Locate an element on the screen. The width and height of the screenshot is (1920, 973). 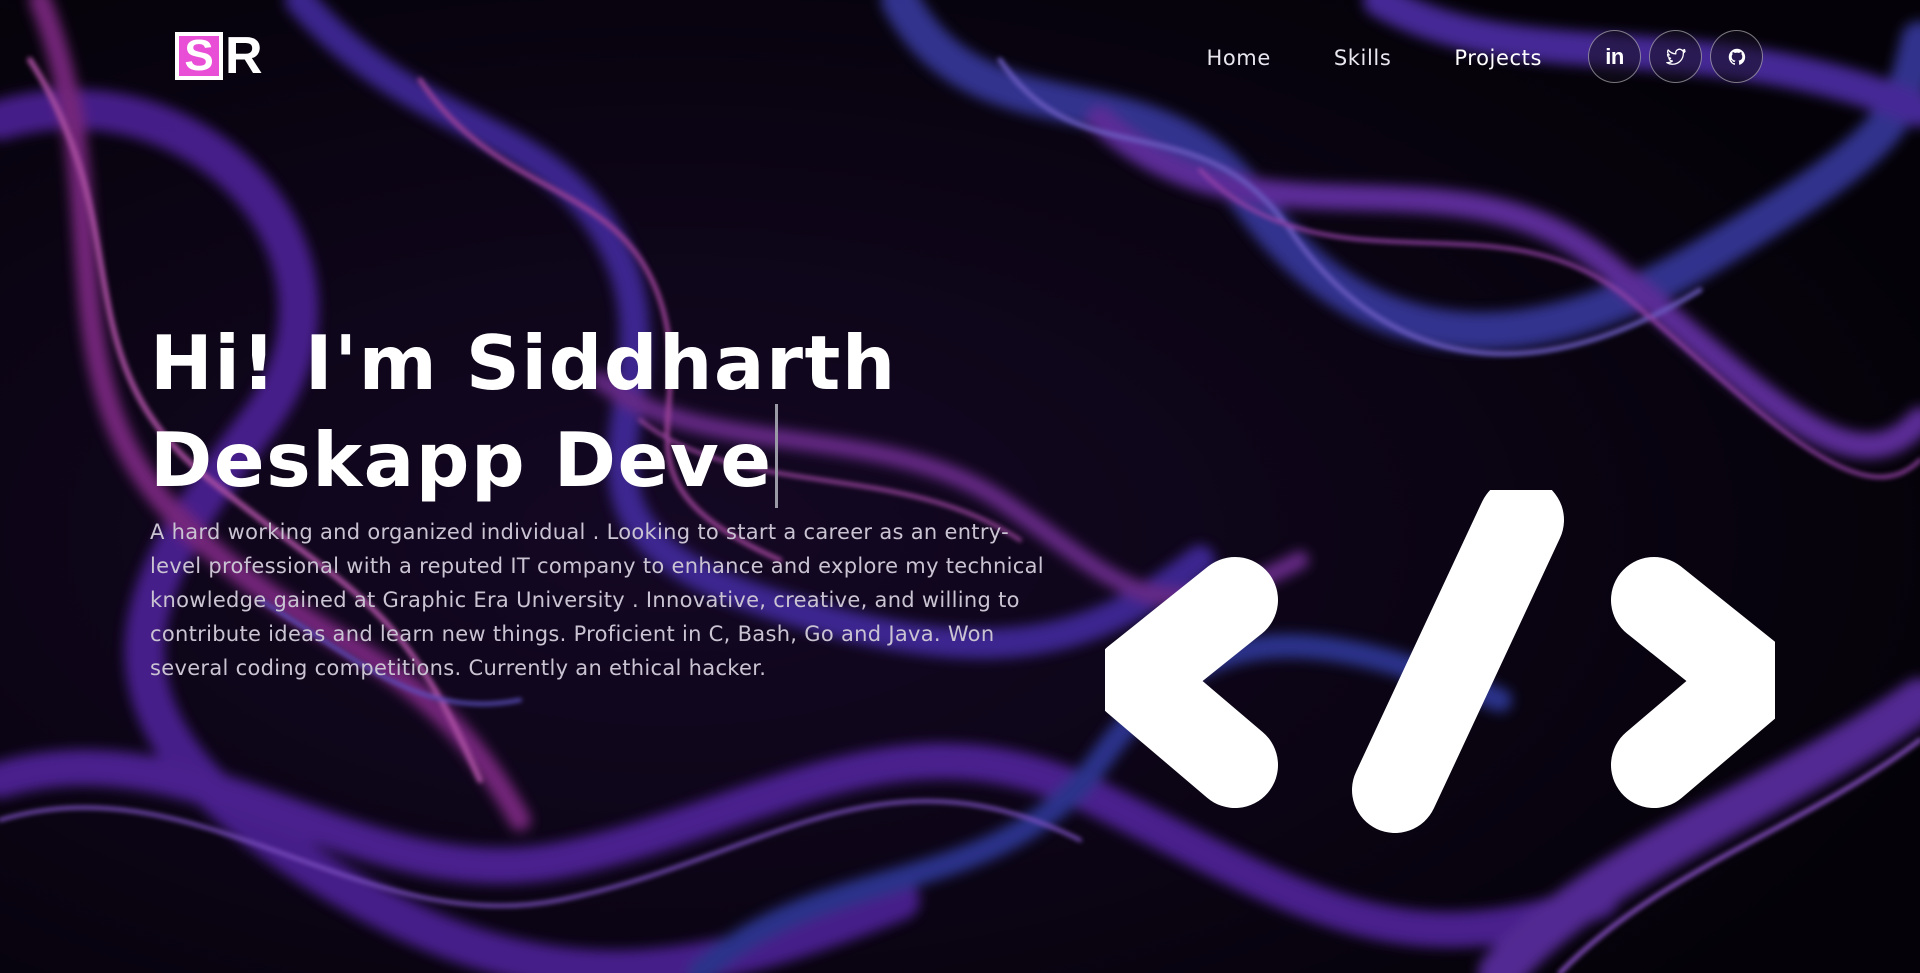
main-nav: Home Skills Projects is located at coordinates (1342, 58).